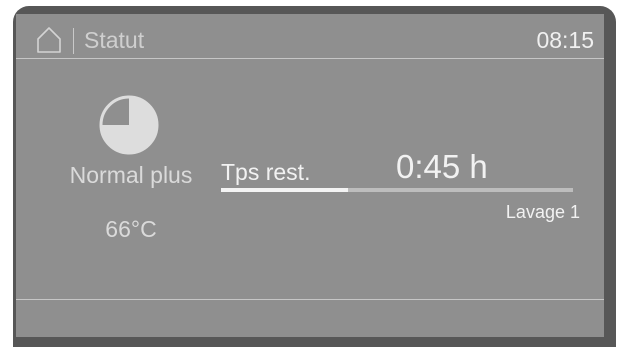 This screenshot has width=619, height=347. What do you see at coordinates (266, 172) in the screenshot?
I see `remaining-time-label: Tps rest.` at bounding box center [266, 172].